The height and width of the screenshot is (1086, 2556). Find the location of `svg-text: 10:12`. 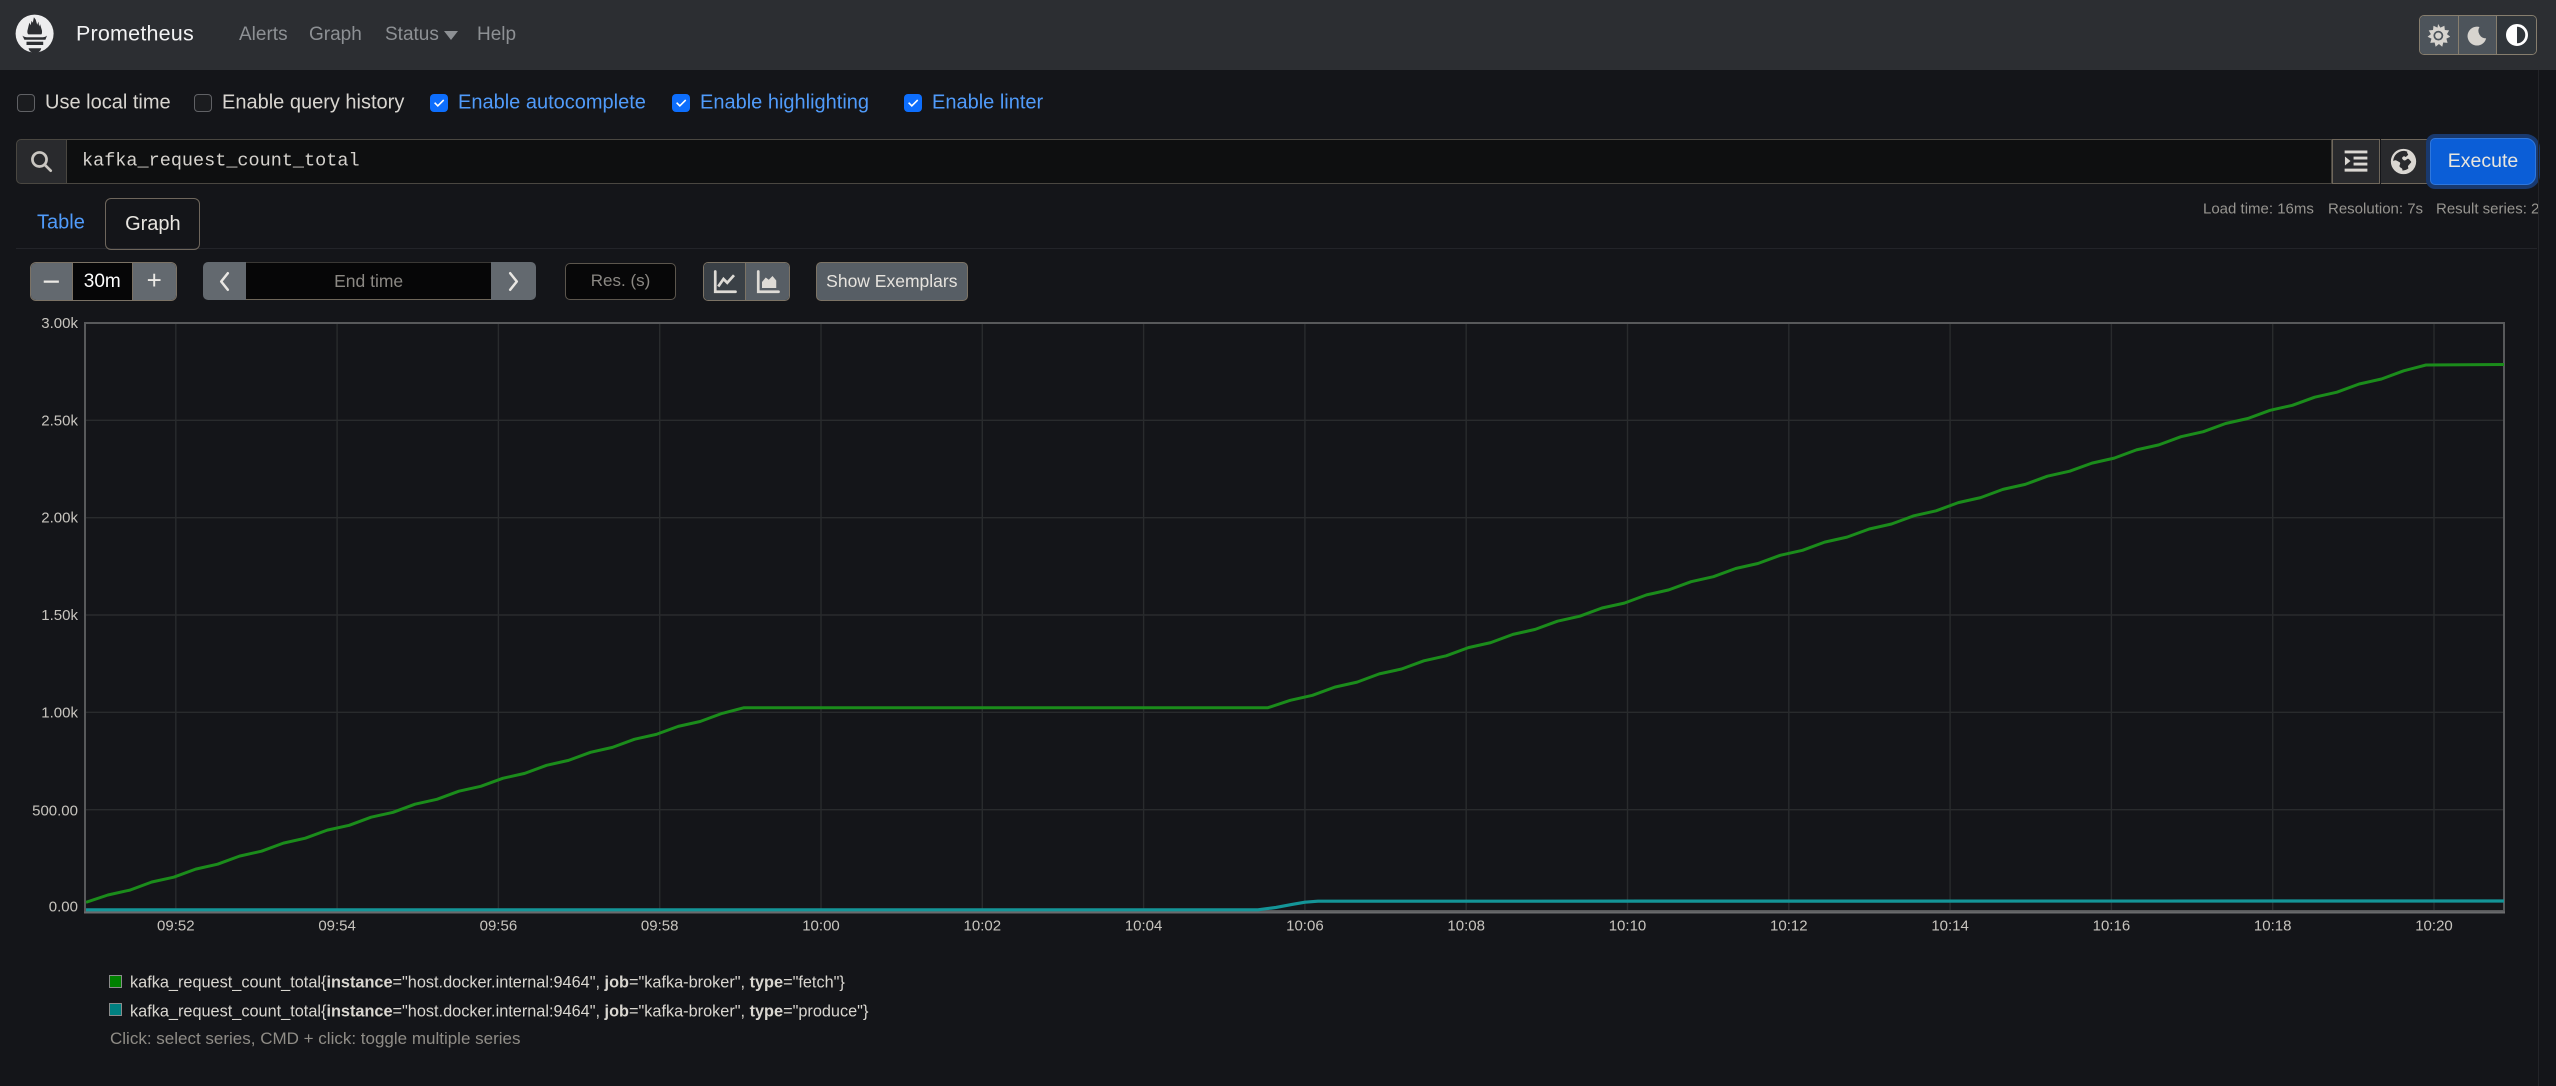

svg-text: 10:12 is located at coordinates (1789, 926).